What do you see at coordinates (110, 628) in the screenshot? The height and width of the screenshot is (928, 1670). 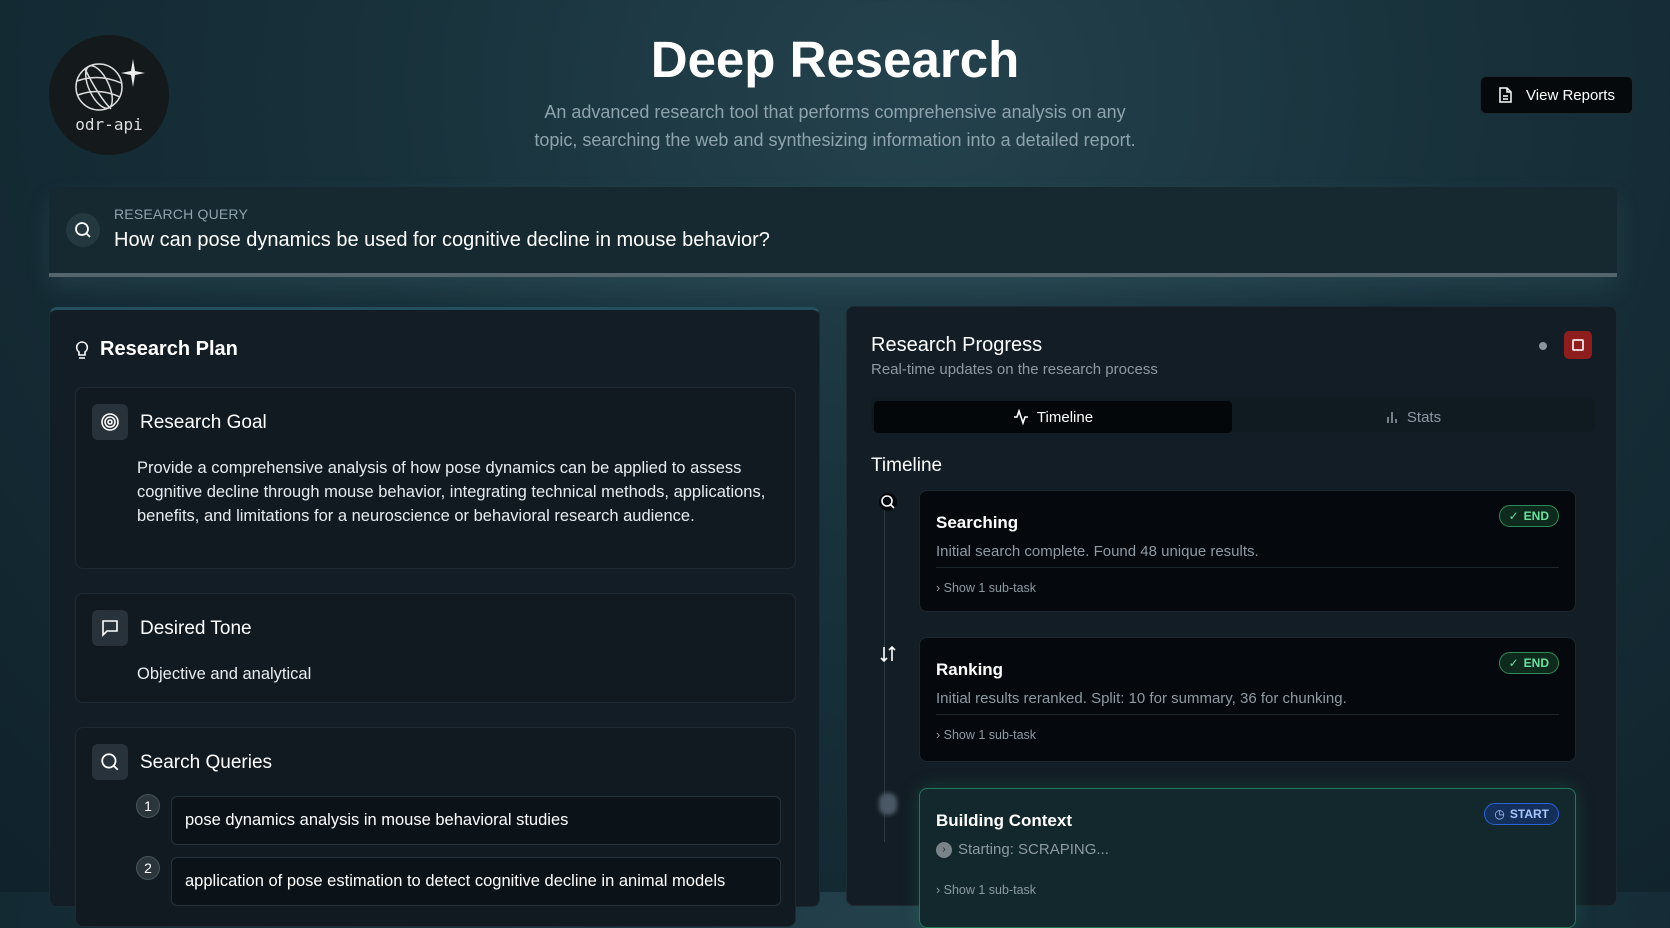 I see `message-icon` at bounding box center [110, 628].